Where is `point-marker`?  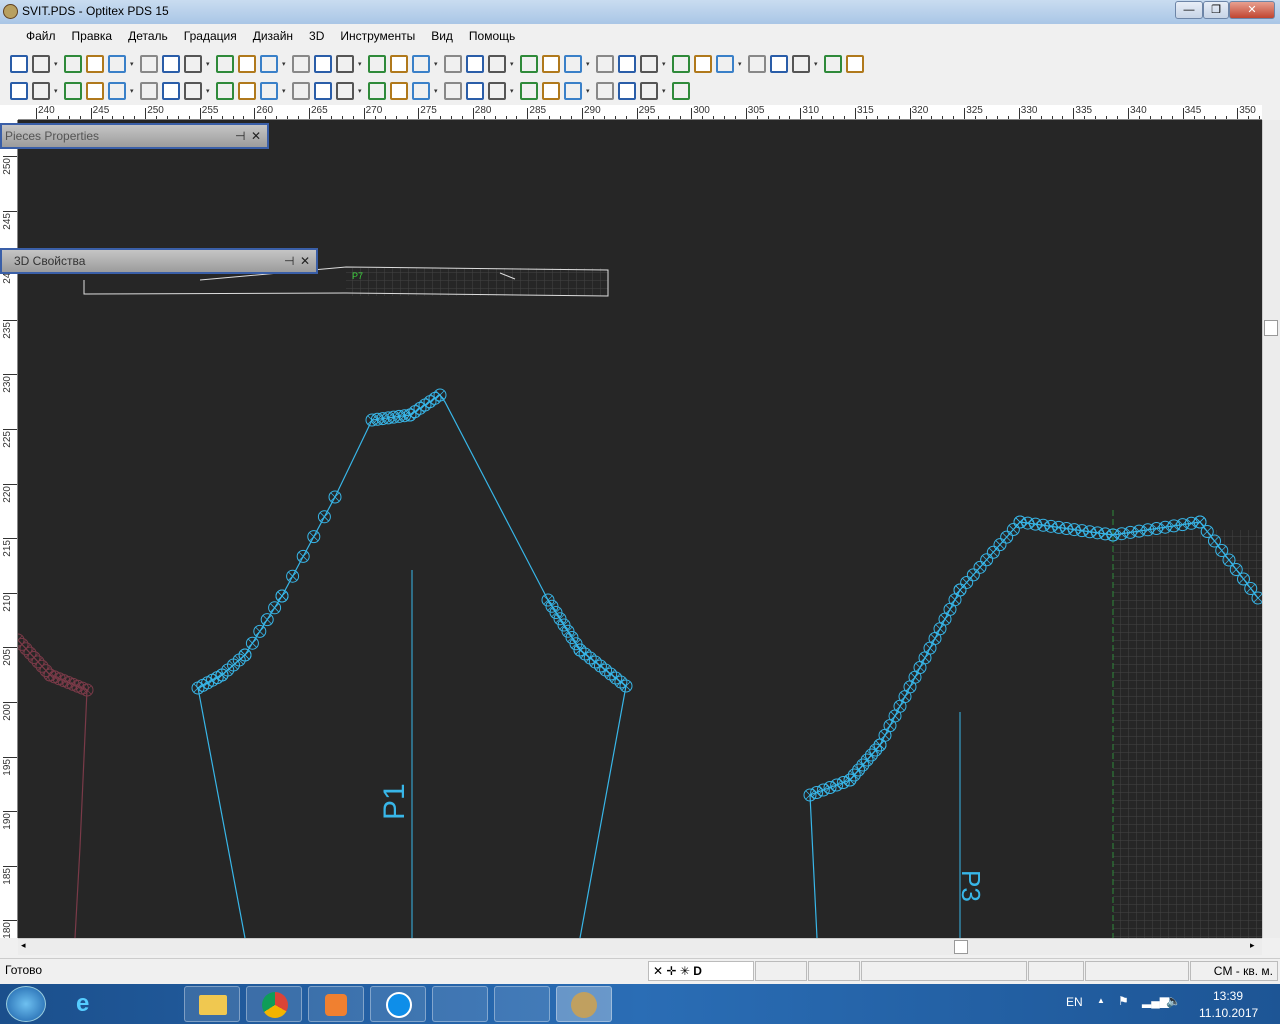 point-marker is located at coordinates (21, 640).